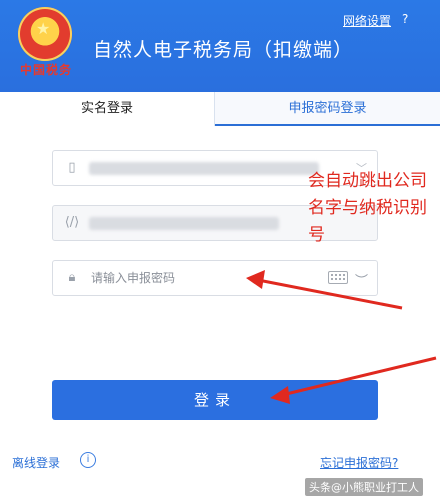  What do you see at coordinates (36, 462) in the screenshot?
I see `offline-login-link: 离线登录` at bounding box center [36, 462].